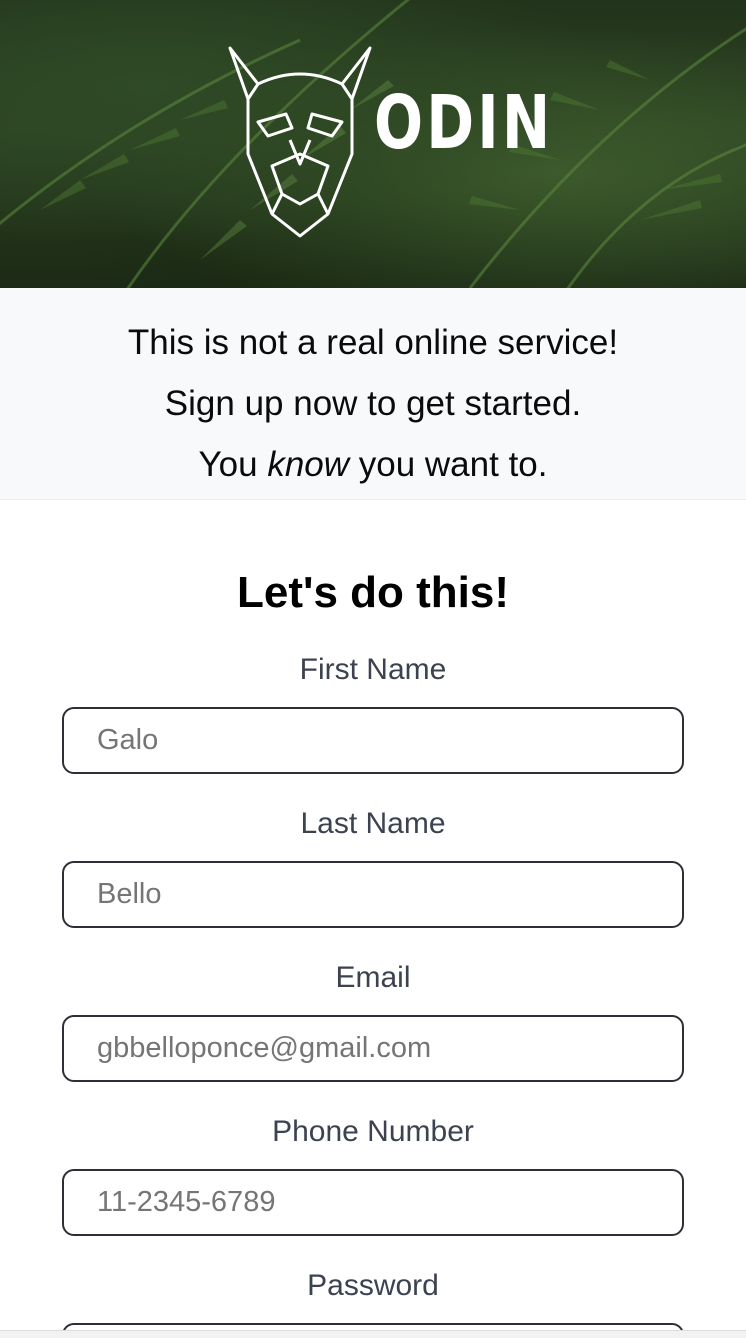 The height and width of the screenshot is (1338, 746). I want to click on intro-line-3-after: you want to., so click(448, 464).